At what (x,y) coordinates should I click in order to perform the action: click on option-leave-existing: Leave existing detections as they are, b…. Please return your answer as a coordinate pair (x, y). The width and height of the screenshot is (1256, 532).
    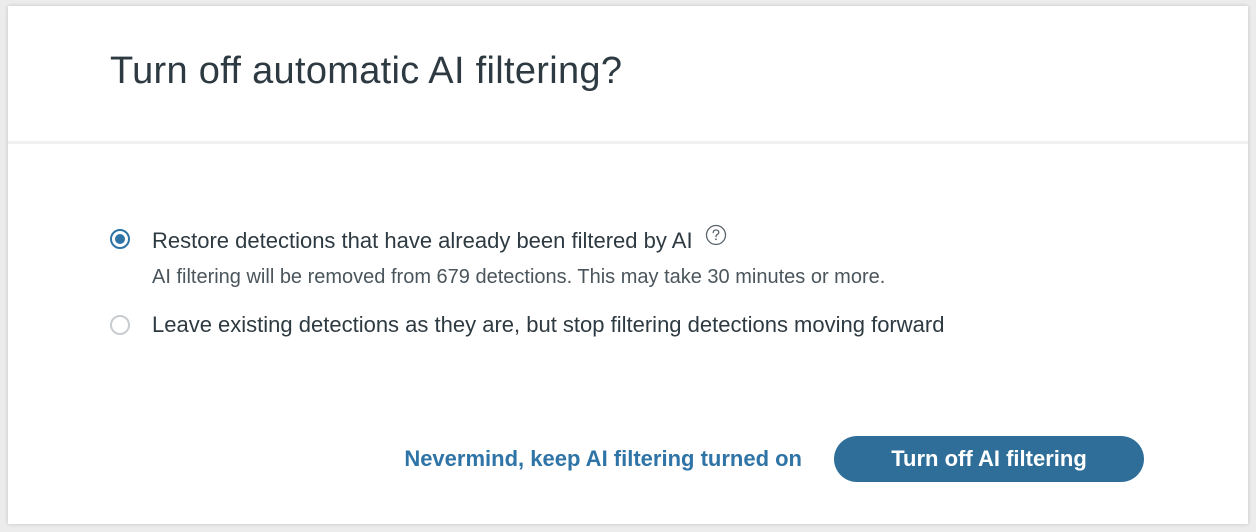
    Looking at the image, I should click on (527, 325).